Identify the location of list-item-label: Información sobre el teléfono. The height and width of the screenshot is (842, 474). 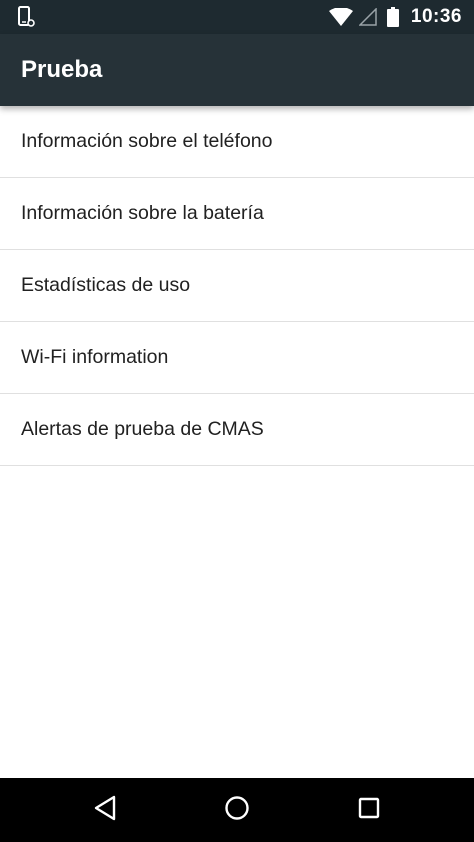
(147, 141).